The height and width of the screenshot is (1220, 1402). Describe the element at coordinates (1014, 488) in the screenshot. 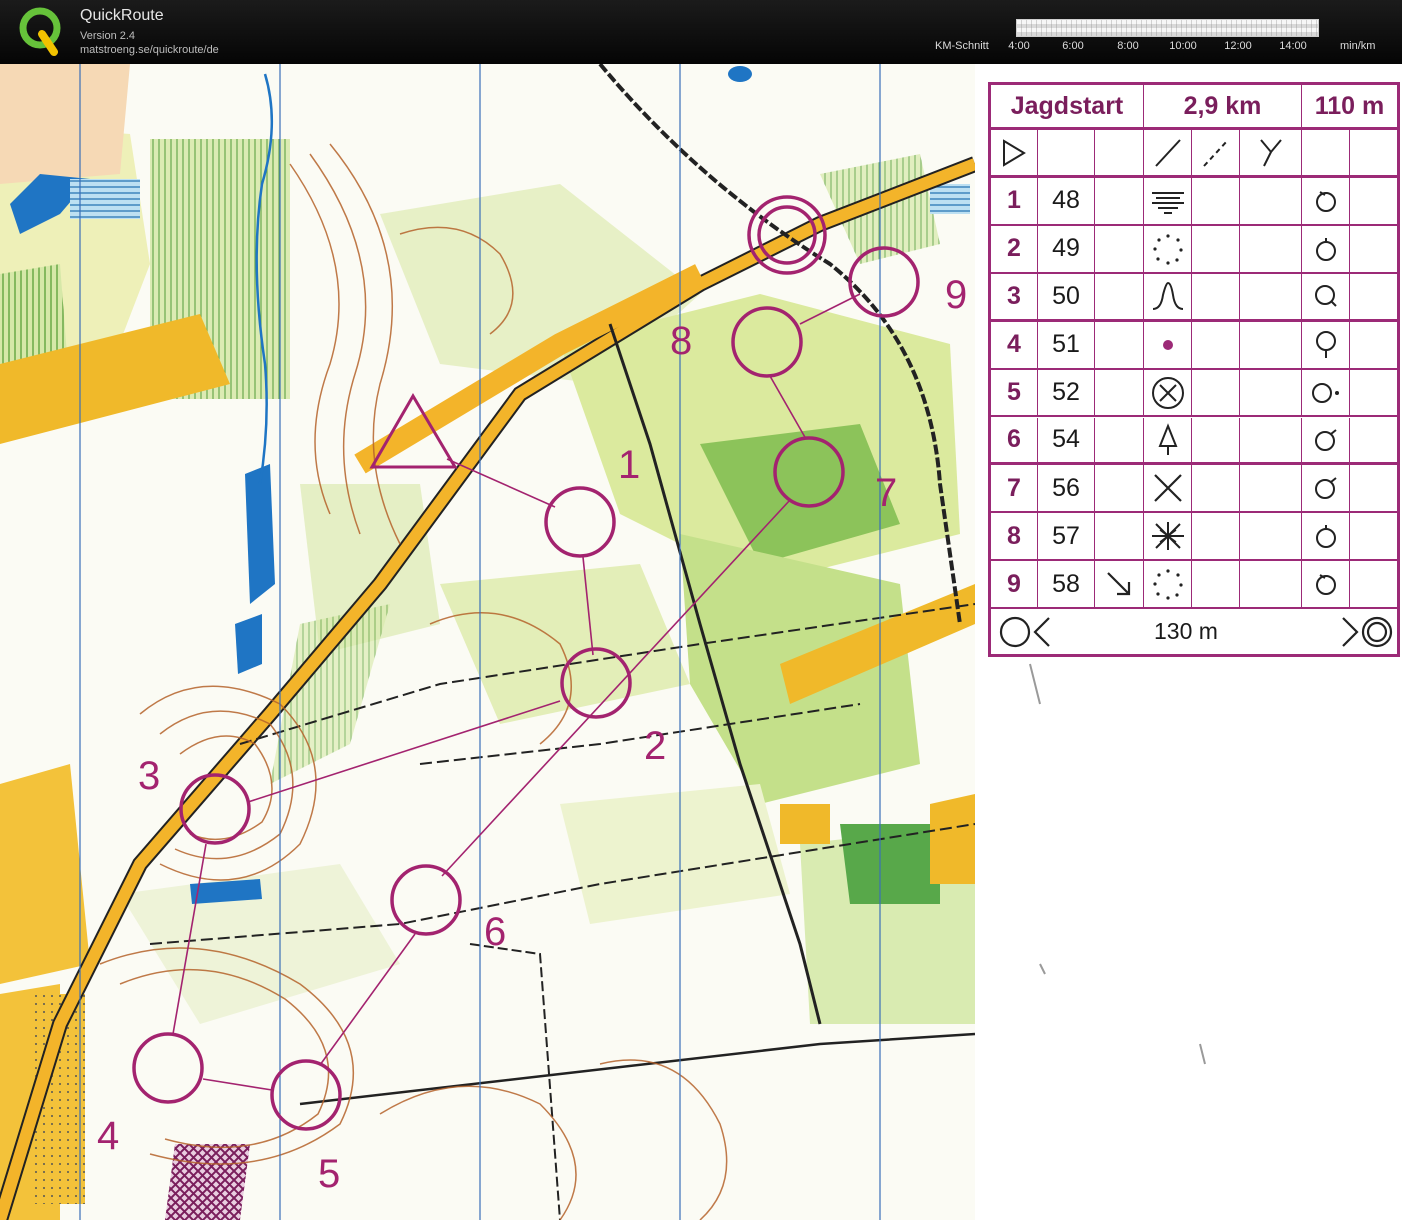

I see `cd-number-cell: 7` at that location.